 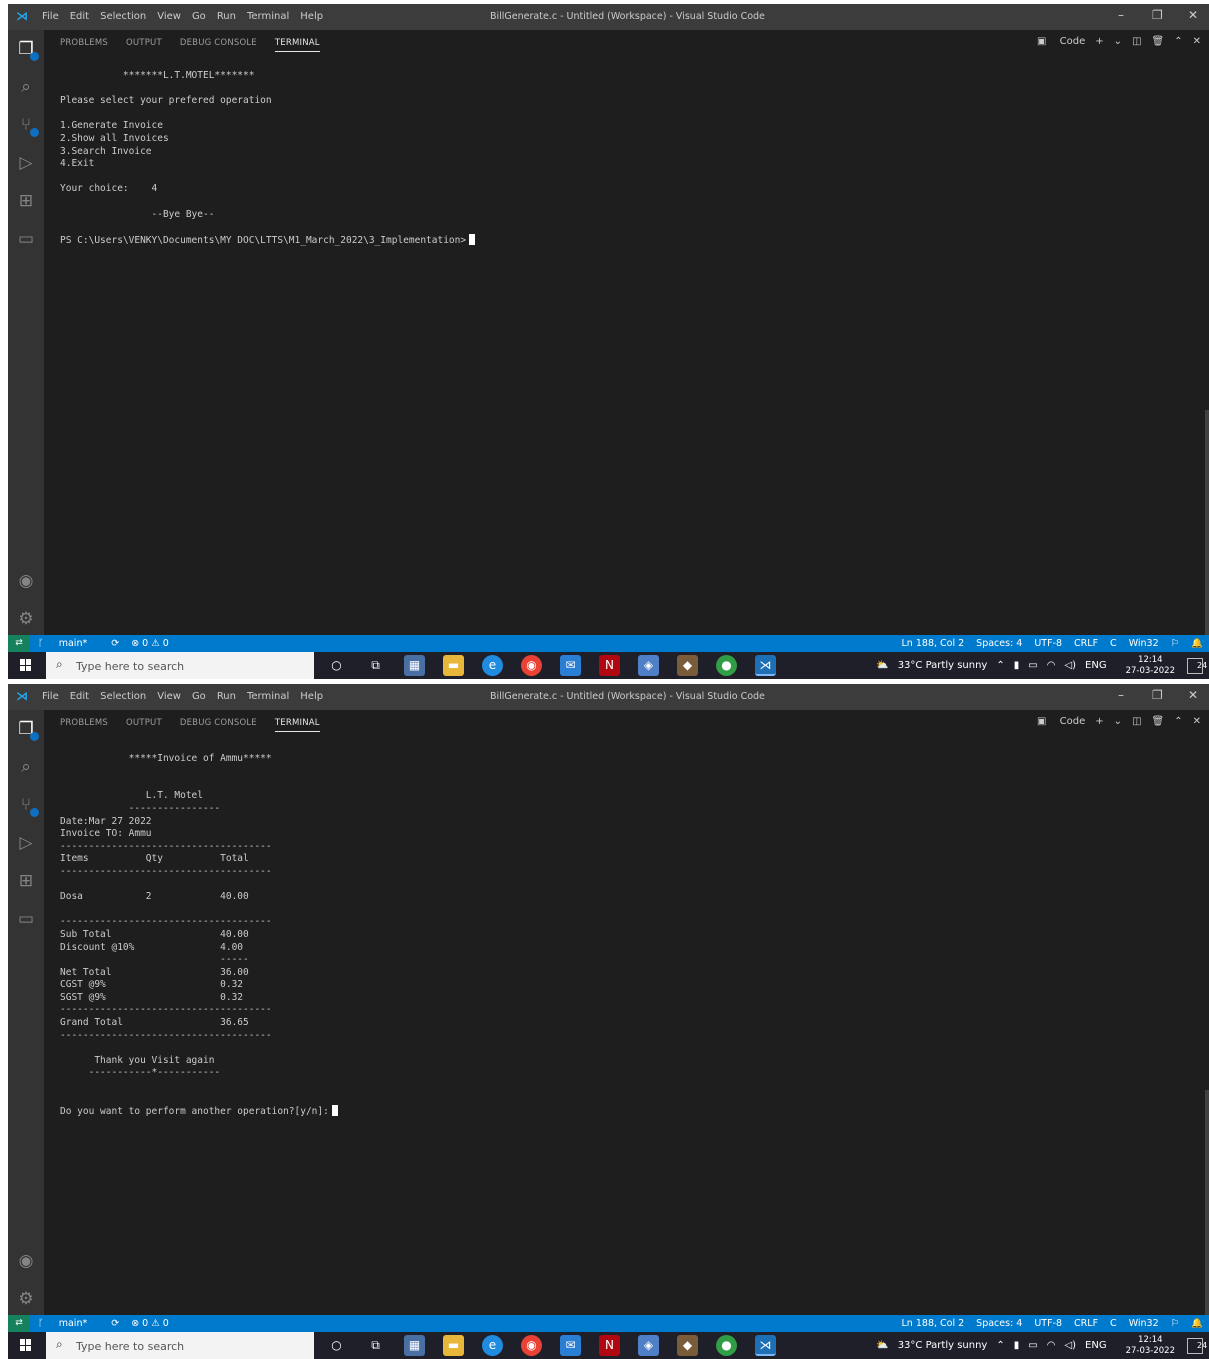 What do you see at coordinates (999, 1323) in the screenshot?
I see `indentation: Spaces: 4` at bounding box center [999, 1323].